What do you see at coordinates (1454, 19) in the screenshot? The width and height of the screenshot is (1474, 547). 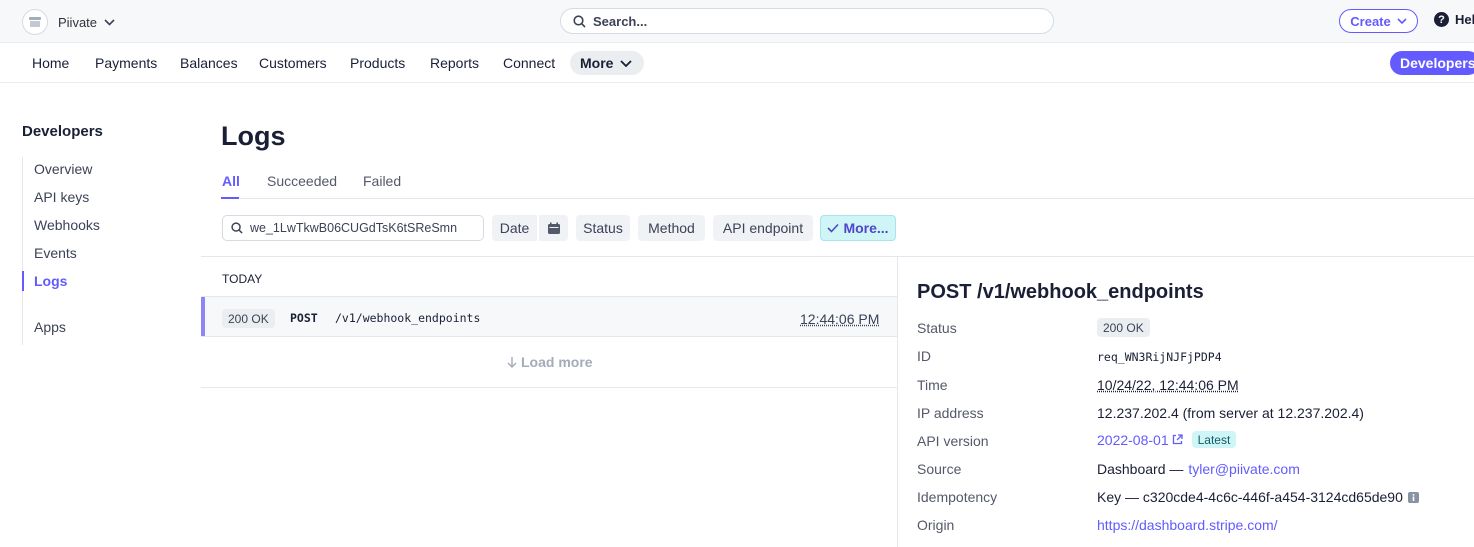 I see `help-button: ? Help` at bounding box center [1454, 19].